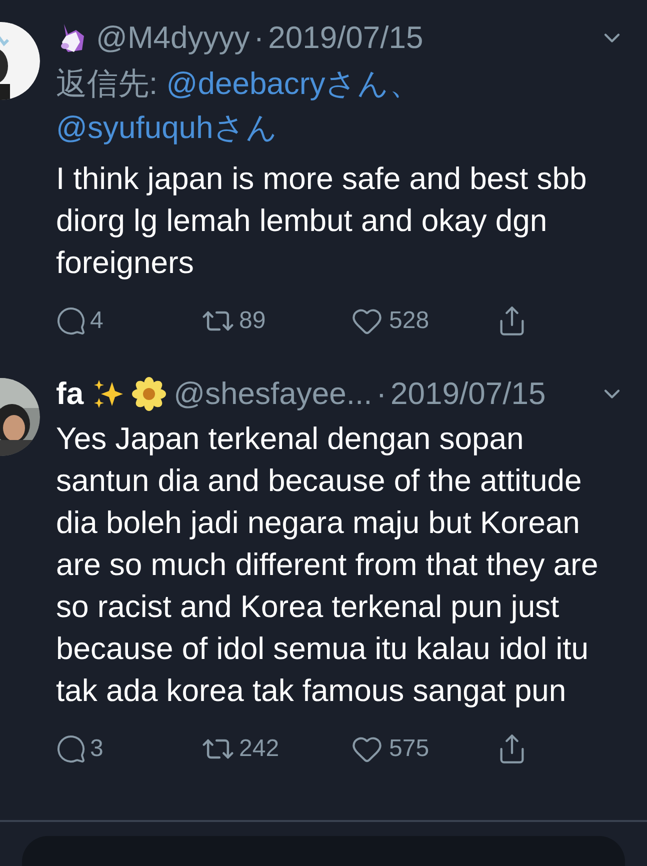 This screenshot has height=866, width=647. I want to click on like-count: 575, so click(409, 749).